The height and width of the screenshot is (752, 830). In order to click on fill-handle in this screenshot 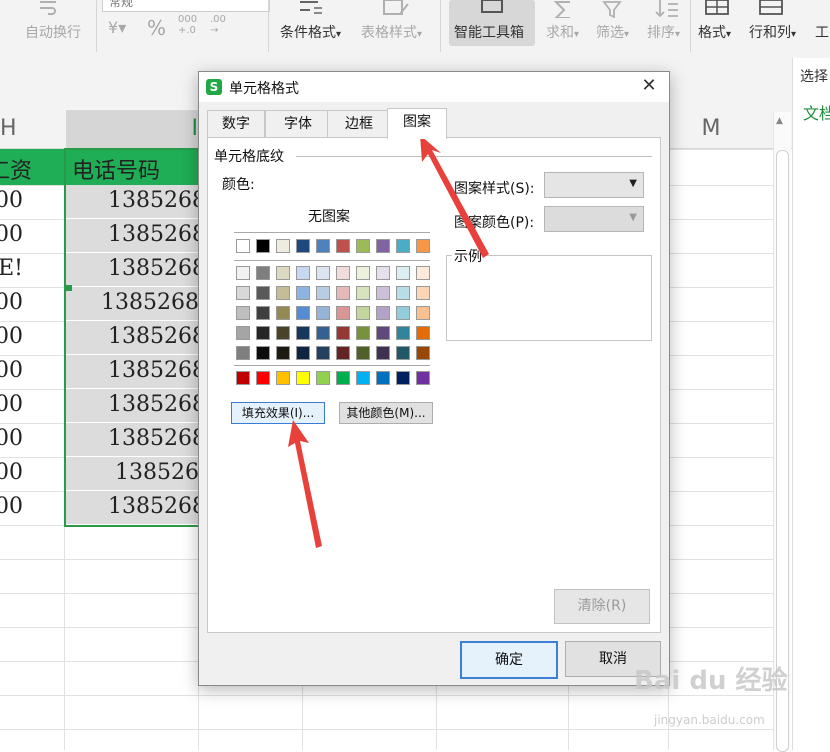, I will do `click(69, 288)`.